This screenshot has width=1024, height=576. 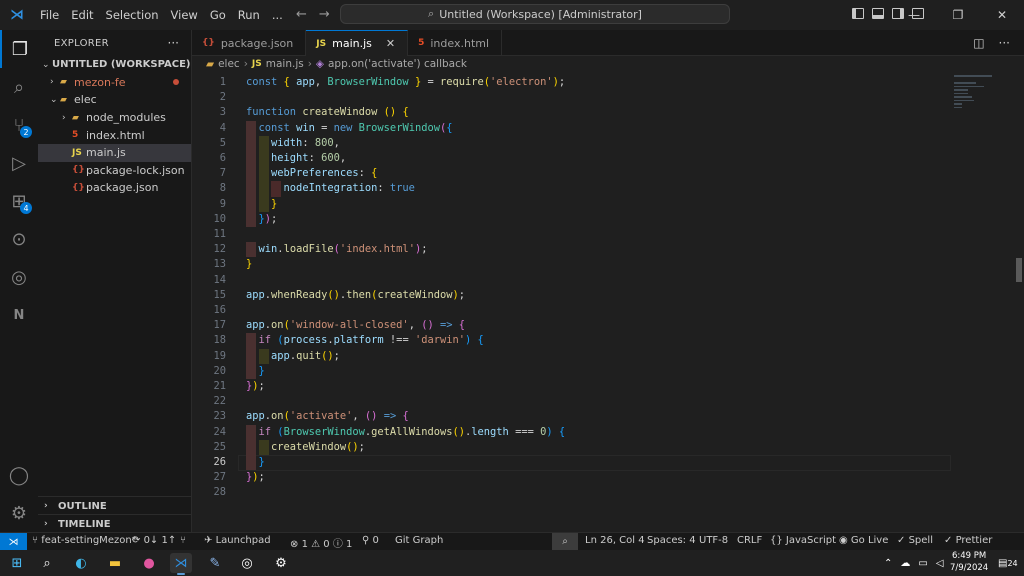 I want to click on tree-item: › ▰ mezon-fe, so click(x=114, y=83).